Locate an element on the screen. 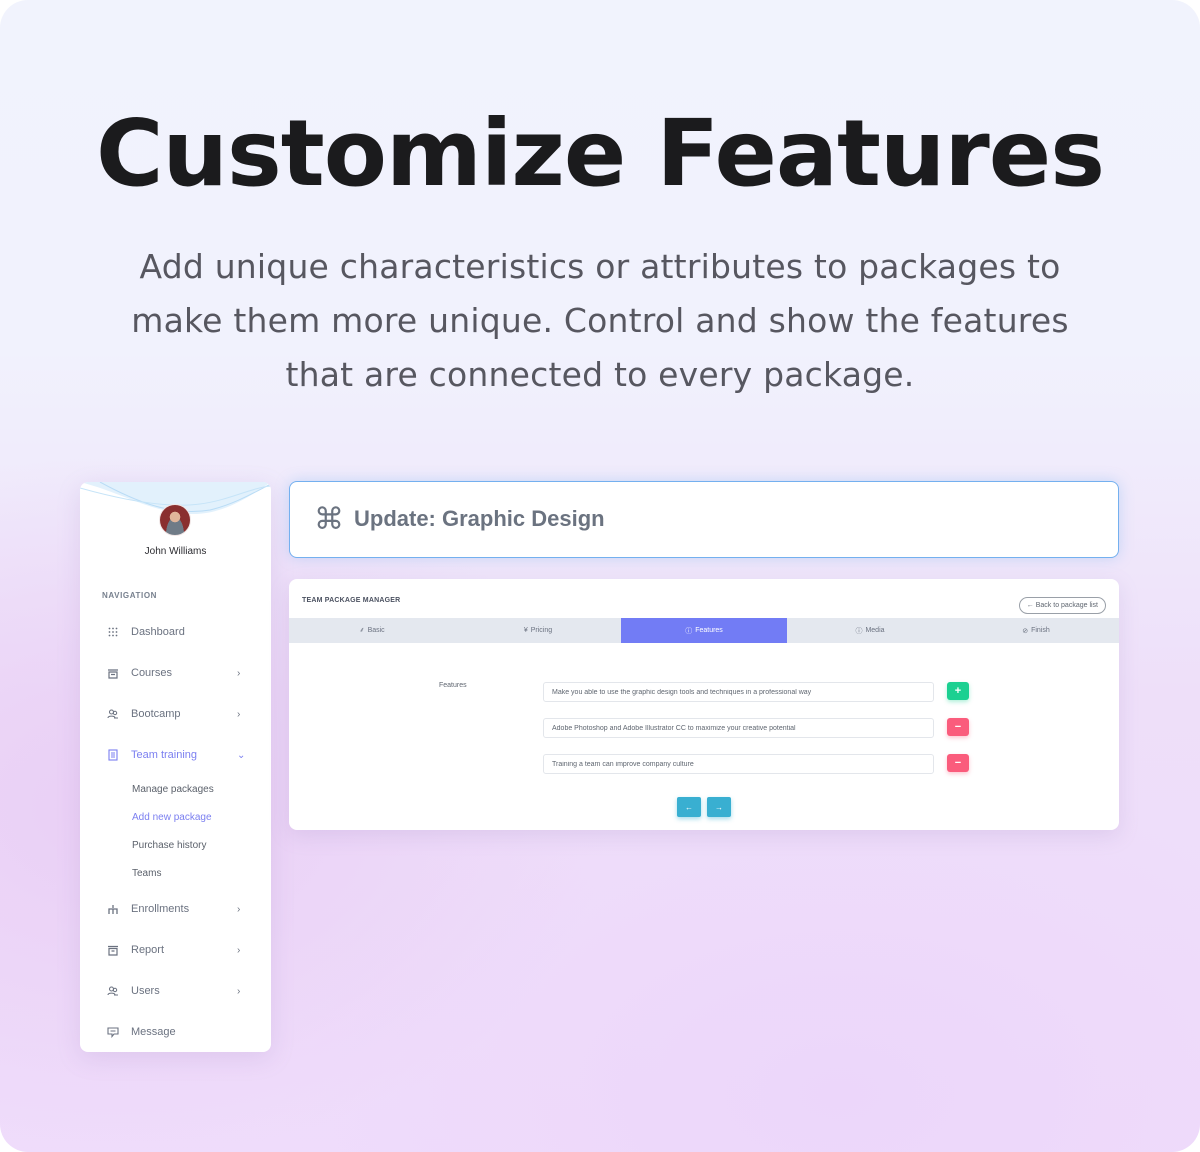  sidebar-subitem-add-new-package: Add new package is located at coordinates (172, 817).